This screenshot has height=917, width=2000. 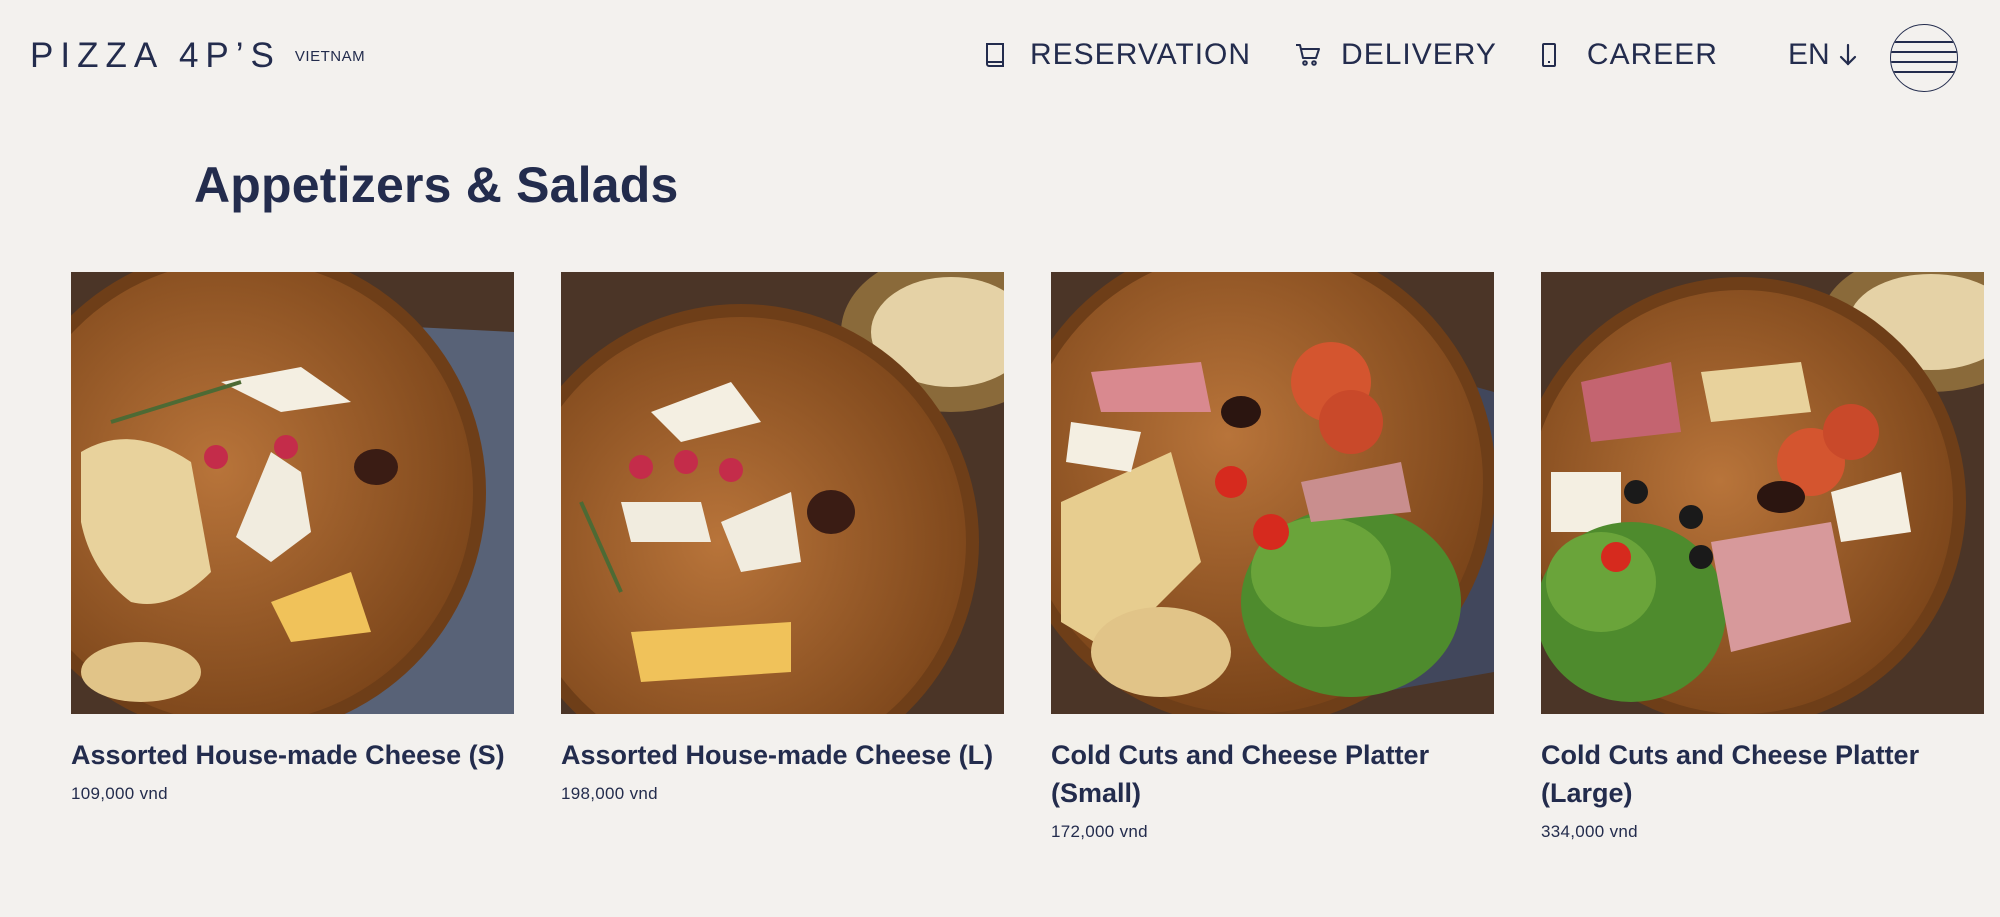 I want to click on site-header: PIZZA 4P’S VIETNAM RESERVATION DELIVERY, so click(x=1000, y=58).